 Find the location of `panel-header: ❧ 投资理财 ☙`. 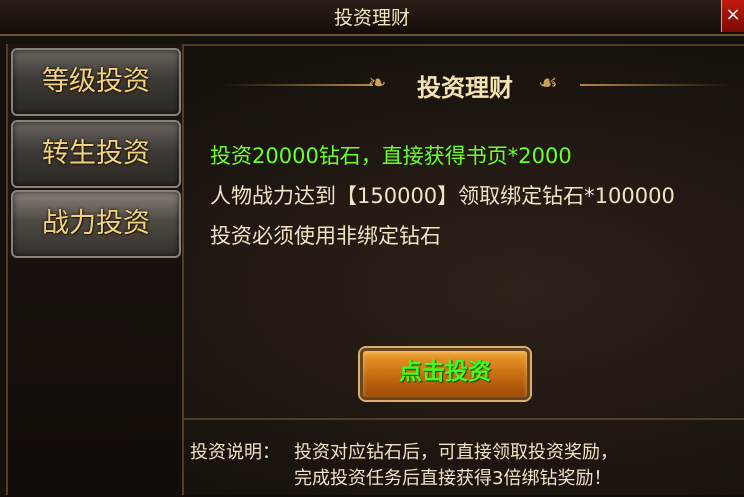

panel-header: ❧ 投资理财 ☙ is located at coordinates (463, 85).